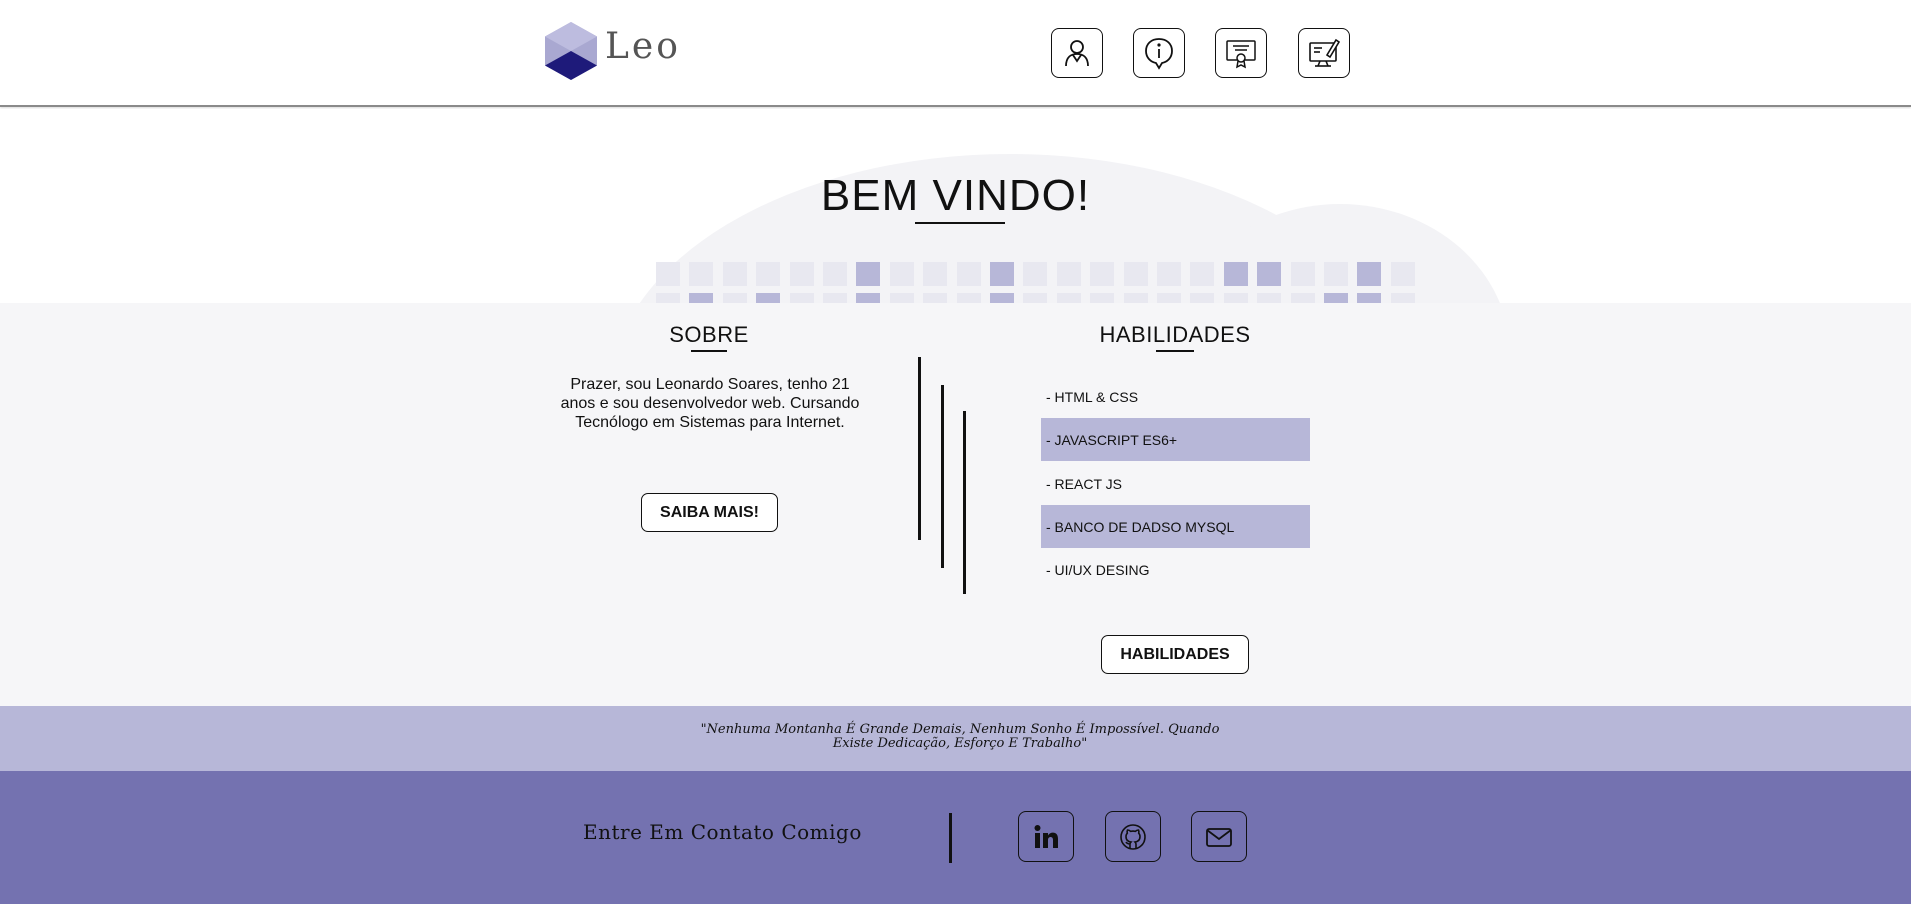 Image resolution: width=1911 pixels, height=904 pixels. What do you see at coordinates (571, 51) in the screenshot?
I see `hexagon-logo-icon` at bounding box center [571, 51].